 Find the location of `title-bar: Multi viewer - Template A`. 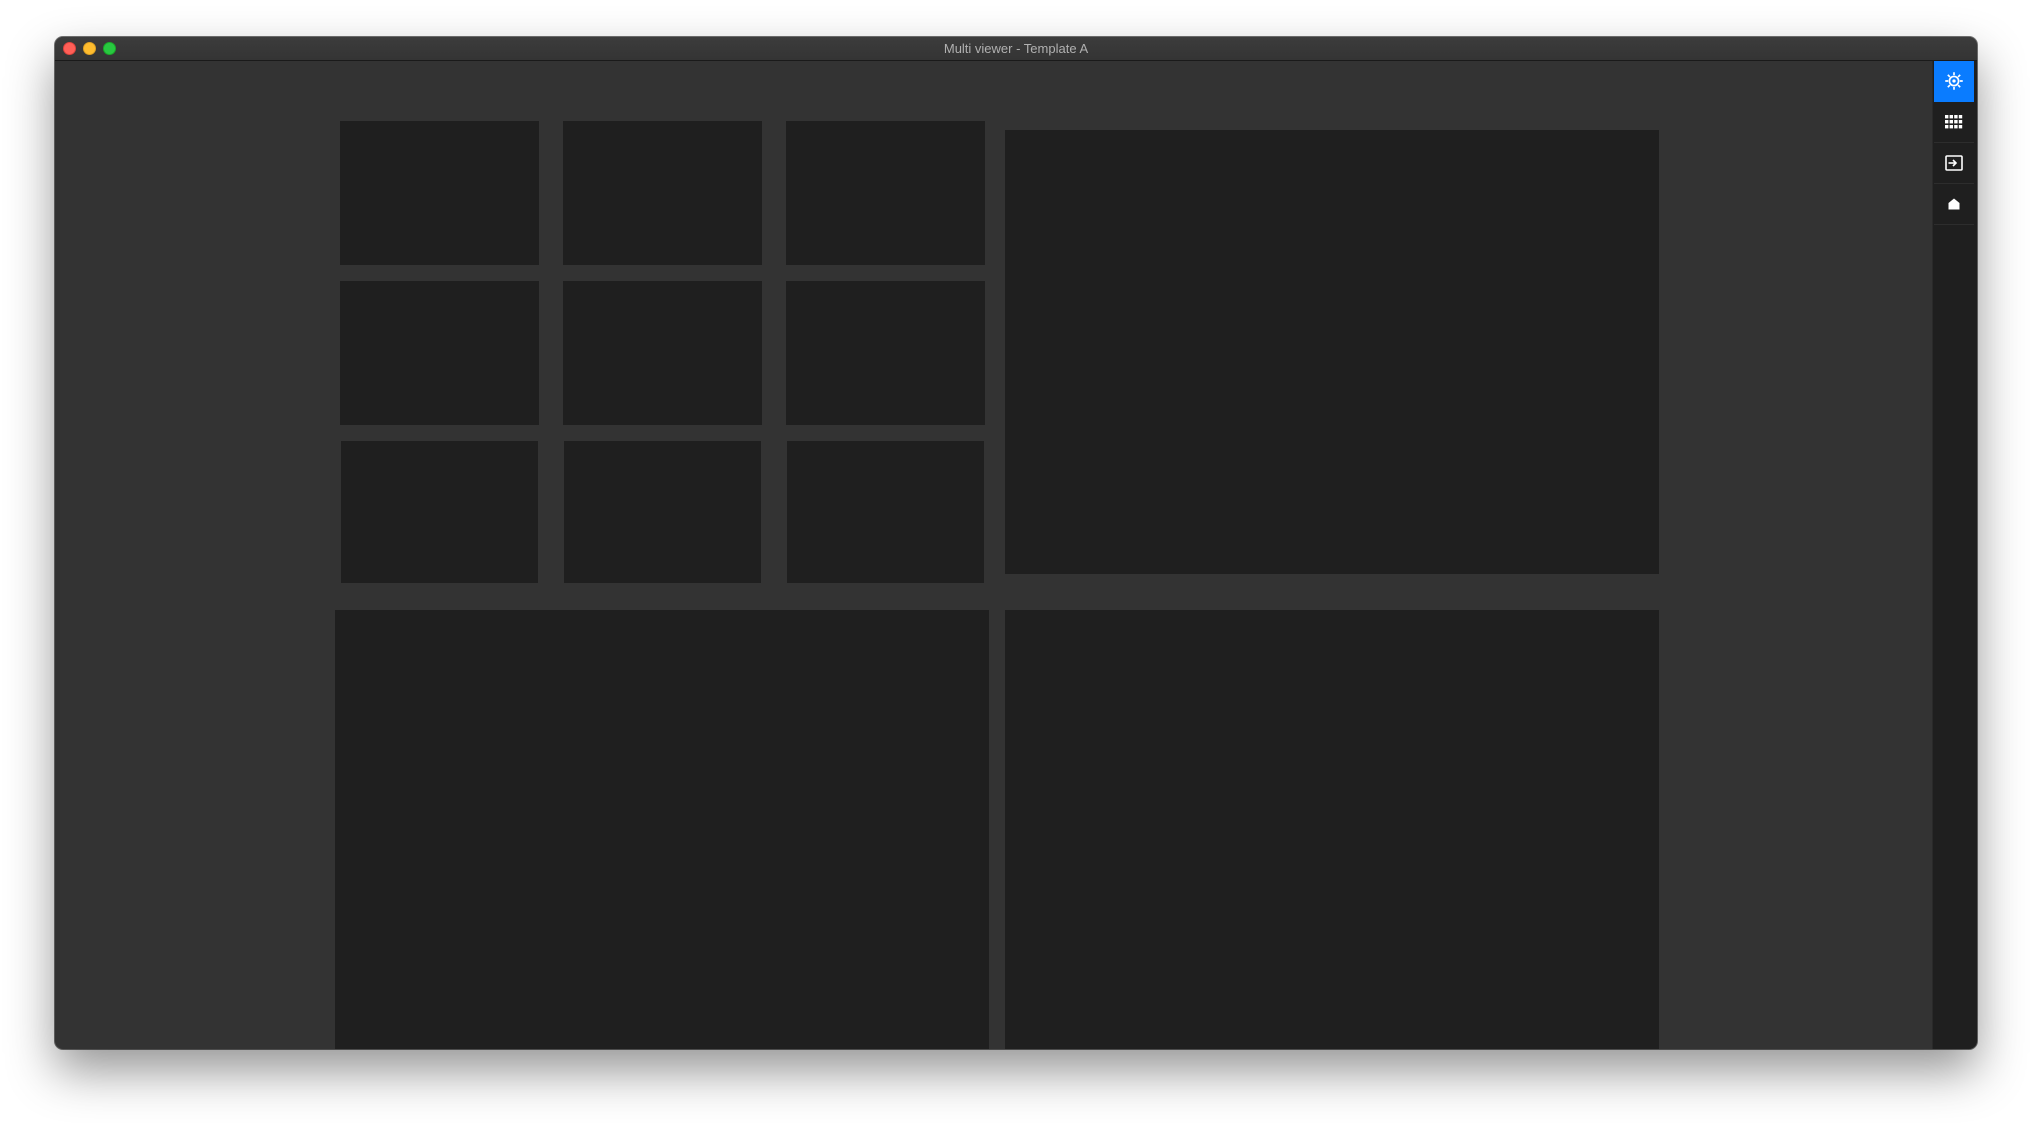

title-bar: Multi viewer - Template A is located at coordinates (1016, 49).